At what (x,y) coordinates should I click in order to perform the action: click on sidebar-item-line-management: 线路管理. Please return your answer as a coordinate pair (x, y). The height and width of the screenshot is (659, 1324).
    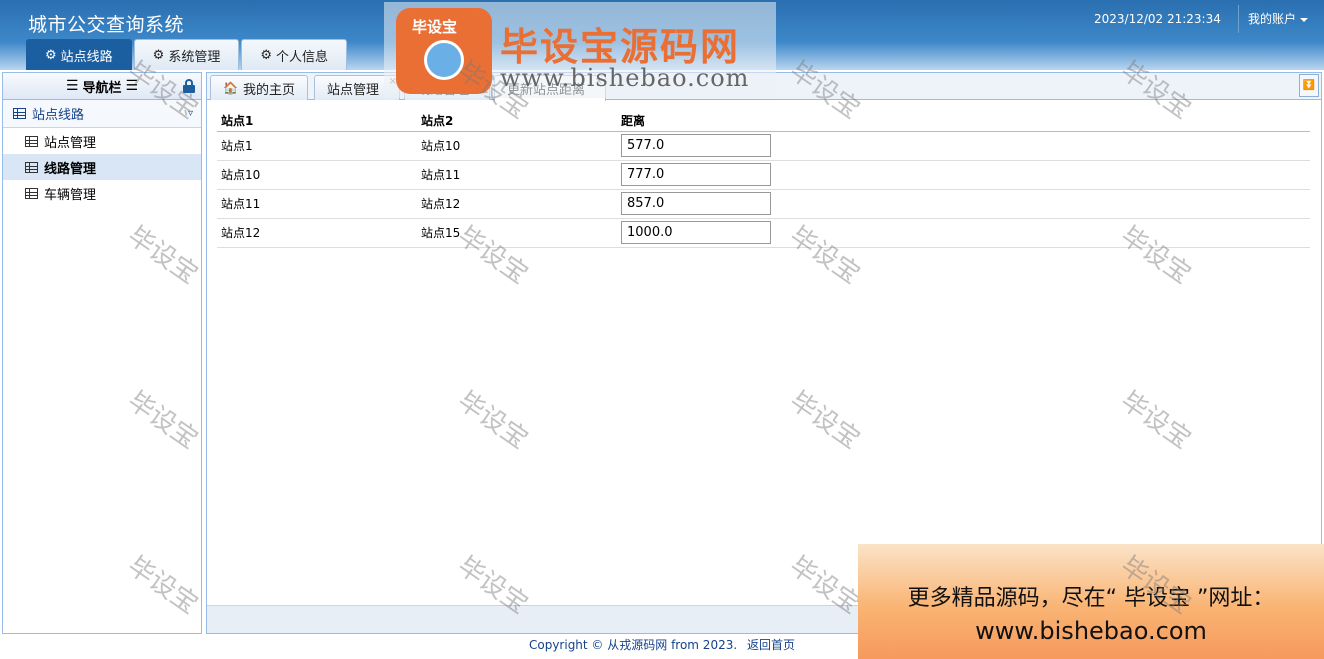
    Looking at the image, I should click on (102, 167).